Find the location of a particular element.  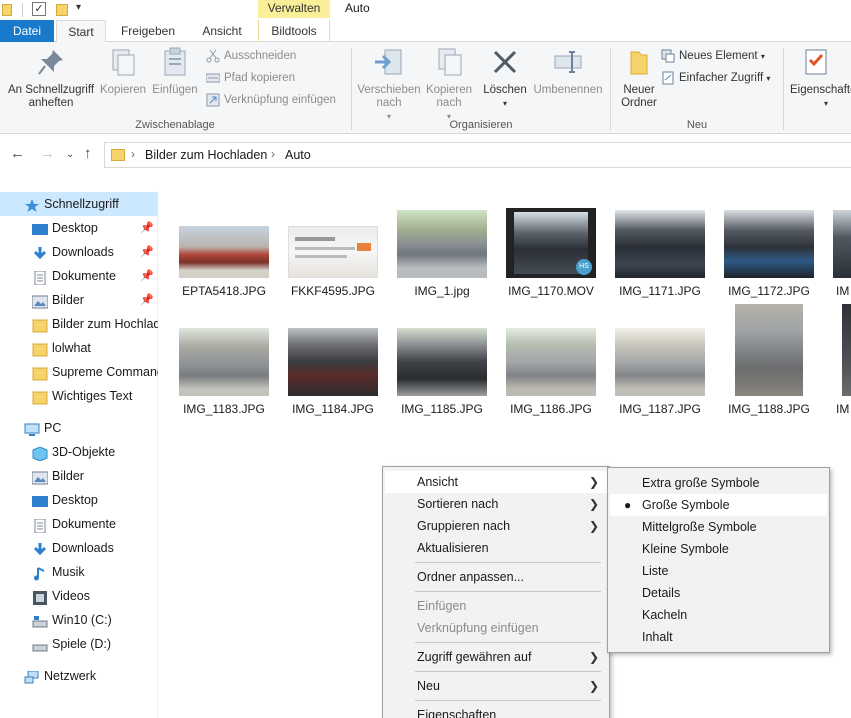

file-tile: IMG_1185.JPG is located at coordinates (442, 382).